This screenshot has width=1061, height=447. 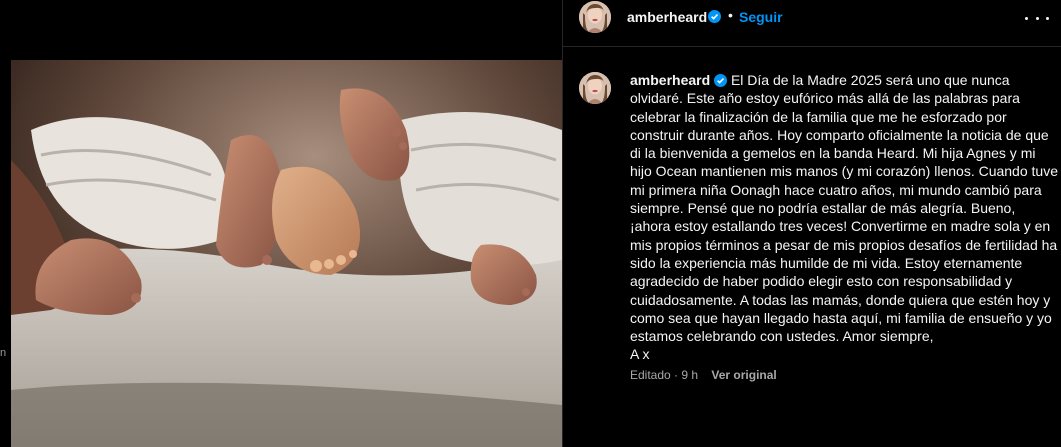 What do you see at coordinates (670, 80) in the screenshot?
I see `caption-username: amberheard` at bounding box center [670, 80].